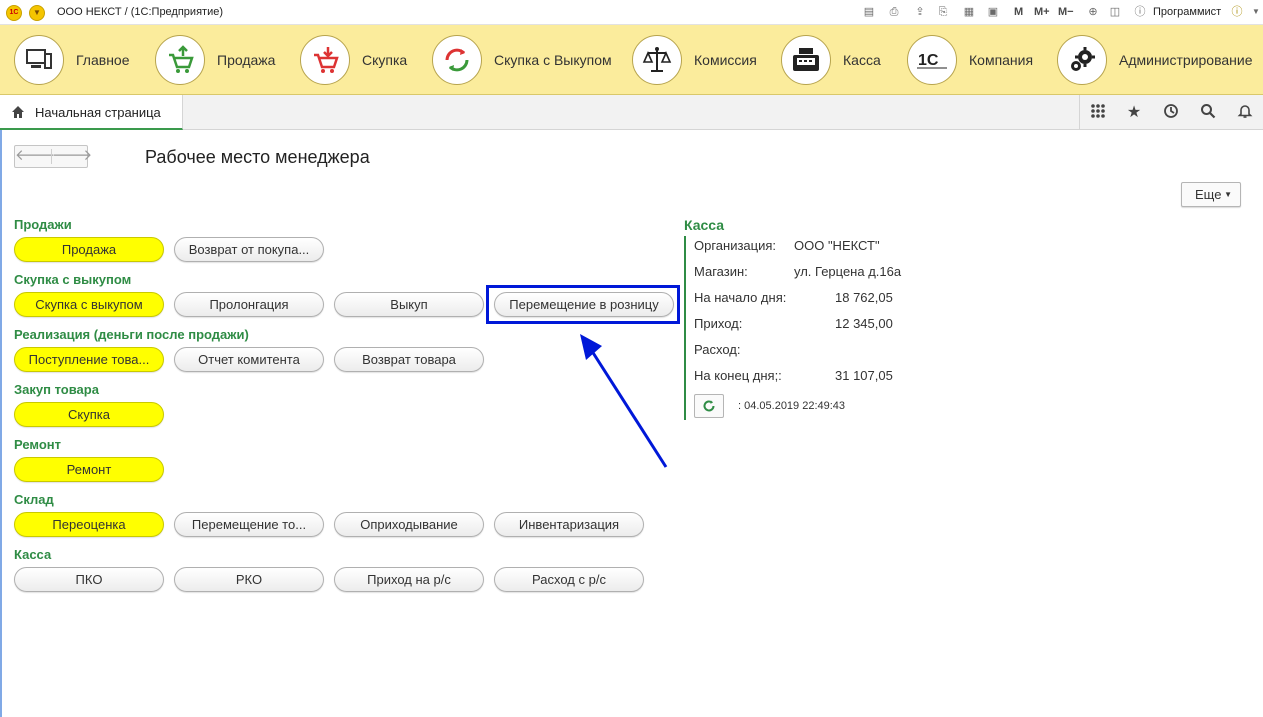  What do you see at coordinates (718, 323) in the screenshot?
I see `income-label: Приход:` at bounding box center [718, 323].